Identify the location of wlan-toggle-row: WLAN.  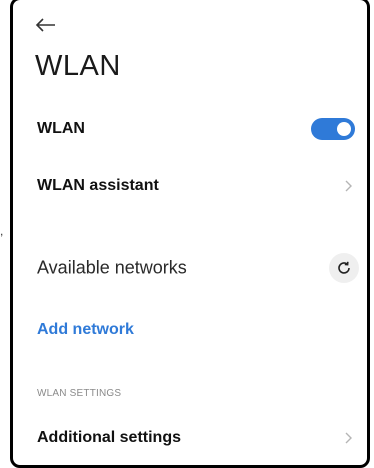
(190, 129).